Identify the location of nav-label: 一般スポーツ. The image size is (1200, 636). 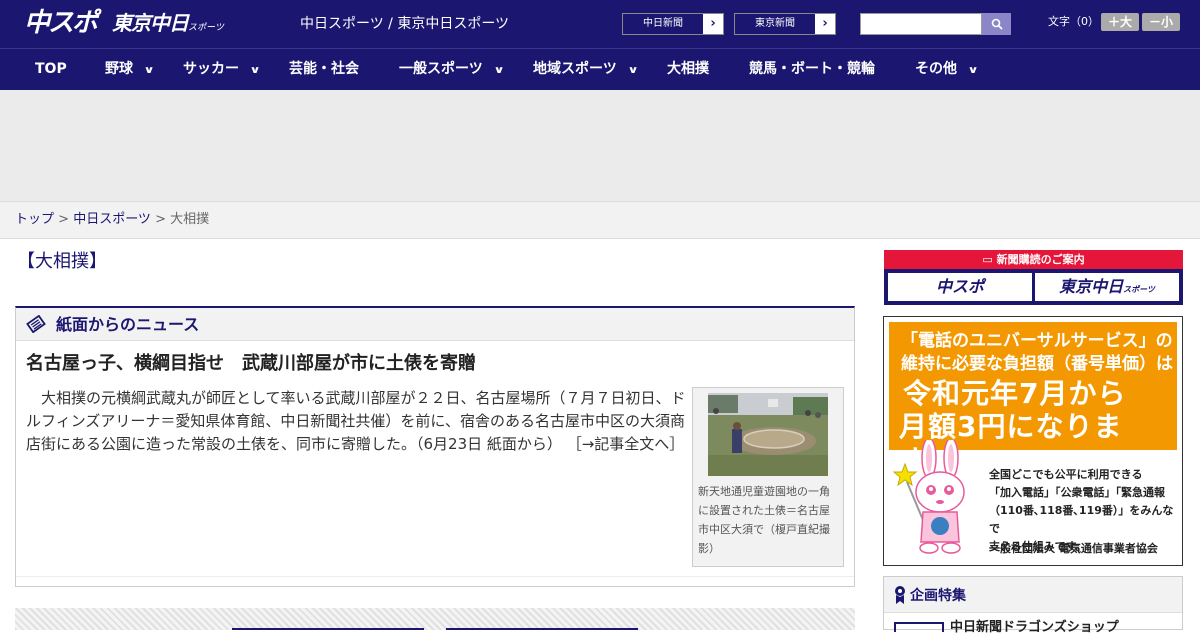
(441, 69).